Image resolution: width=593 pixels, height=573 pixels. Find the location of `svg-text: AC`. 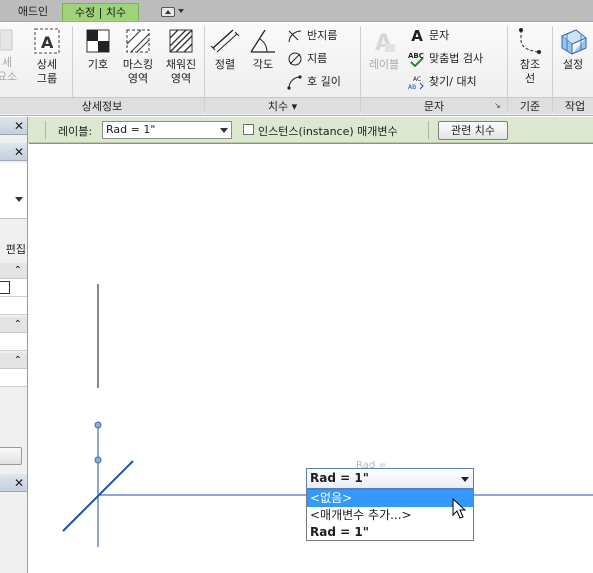

svg-text: AC is located at coordinates (417, 79).